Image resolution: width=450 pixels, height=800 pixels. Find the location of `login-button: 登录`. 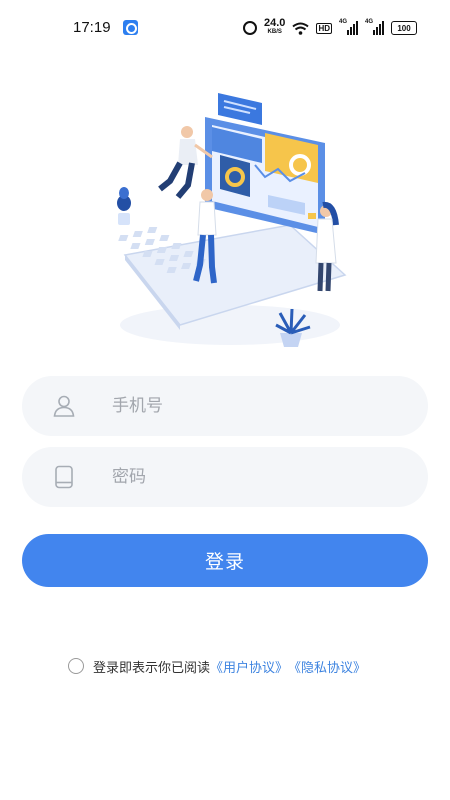

login-button: 登录 is located at coordinates (225, 560).